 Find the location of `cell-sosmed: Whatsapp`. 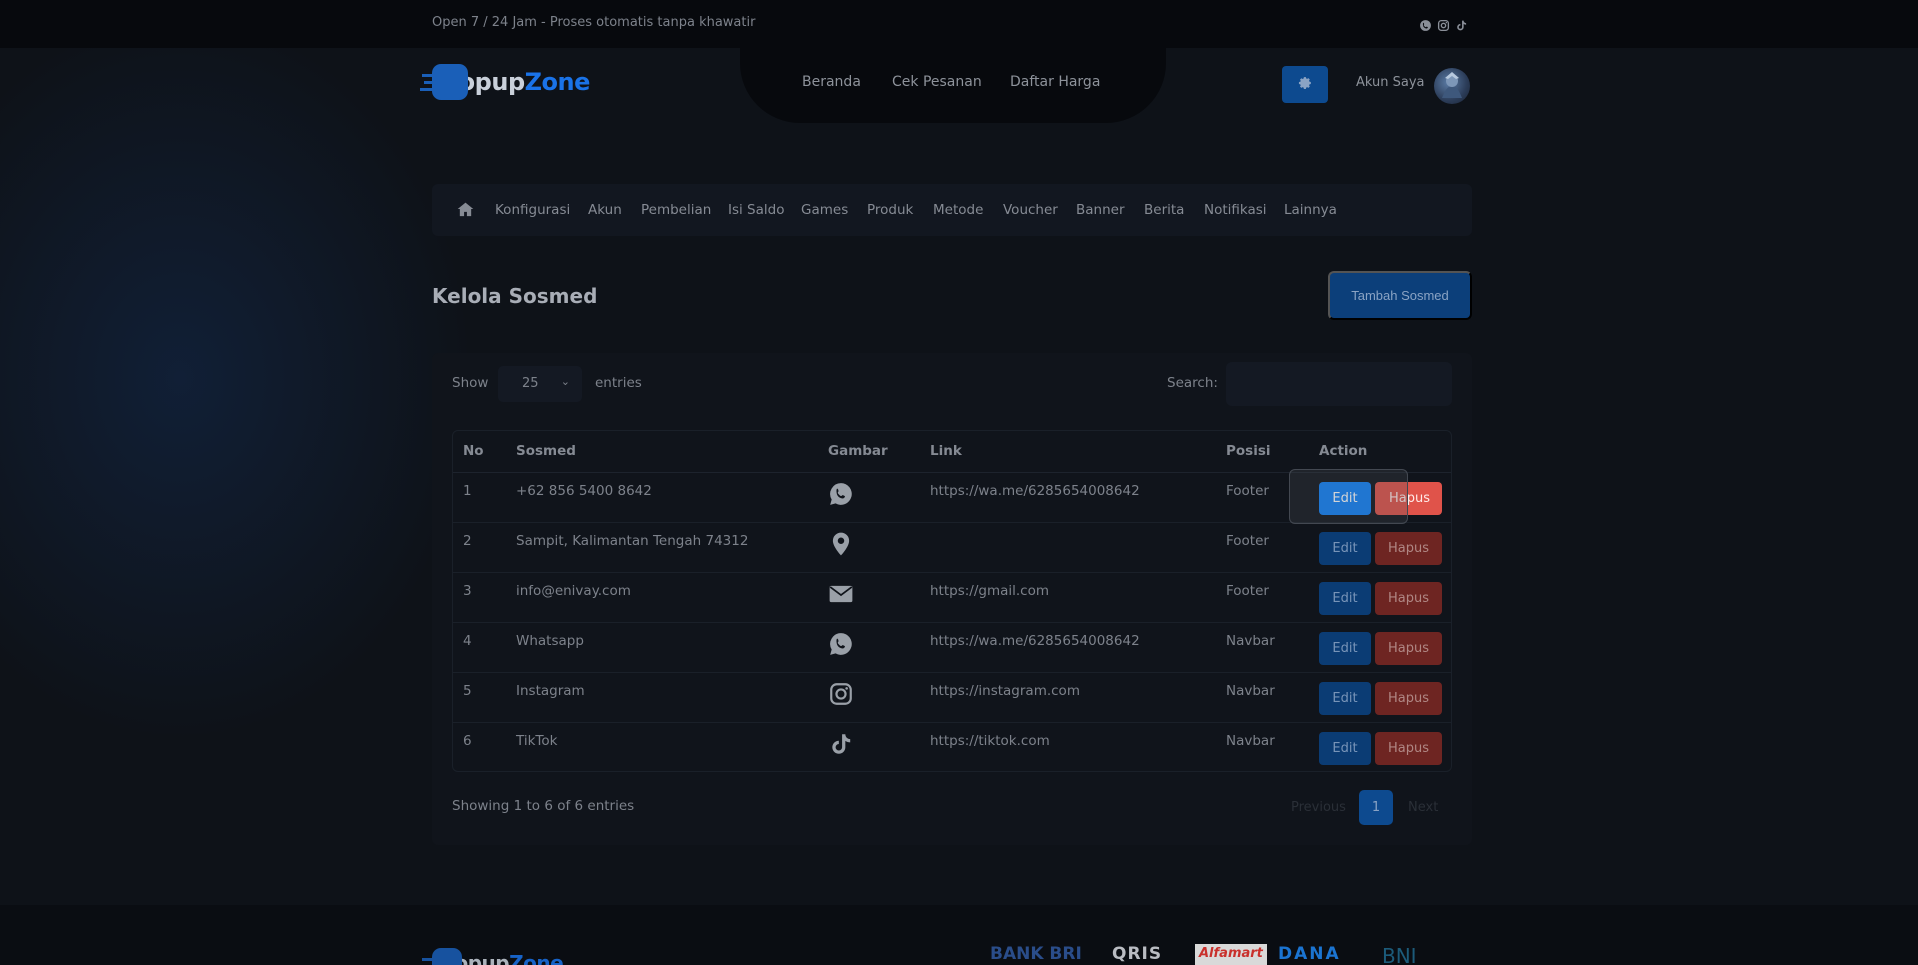

cell-sosmed: Whatsapp is located at coordinates (550, 641).